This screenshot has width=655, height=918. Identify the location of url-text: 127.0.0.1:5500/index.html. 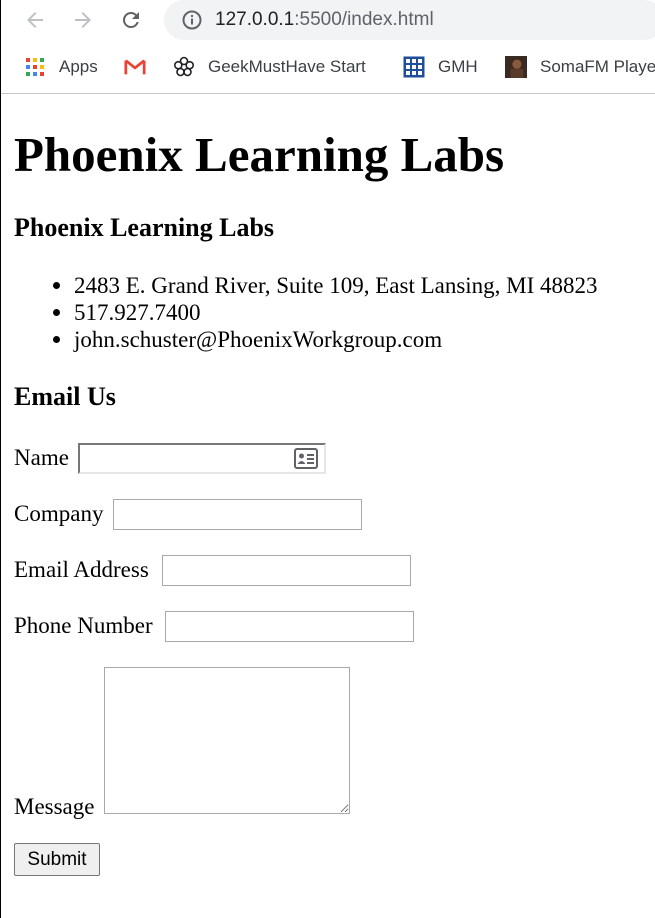
(324, 20).